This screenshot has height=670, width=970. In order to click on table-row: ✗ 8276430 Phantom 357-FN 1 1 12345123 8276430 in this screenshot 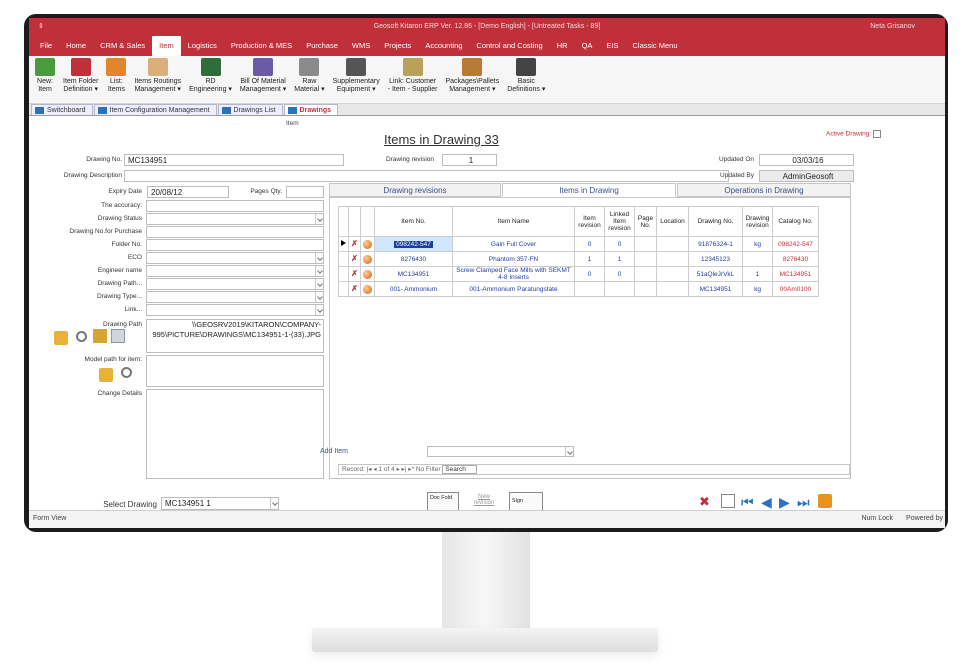, I will do `click(578, 259)`.